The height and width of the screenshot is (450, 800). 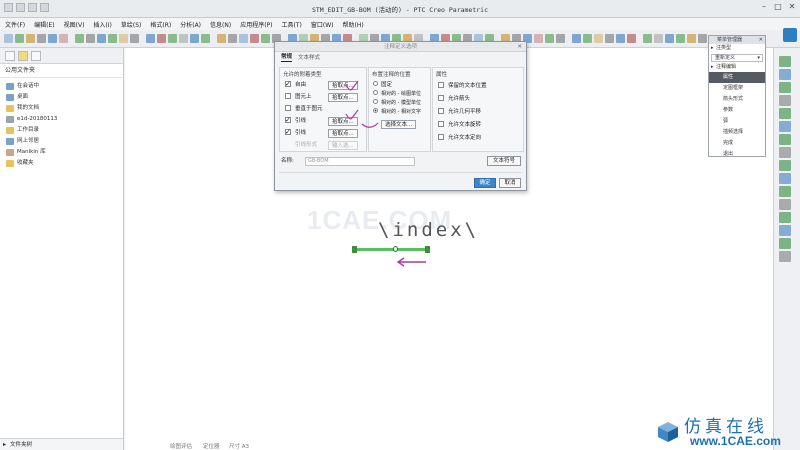 What do you see at coordinates (385, 173) in the screenshot?
I see `annotation-overlay` at bounding box center [385, 173].